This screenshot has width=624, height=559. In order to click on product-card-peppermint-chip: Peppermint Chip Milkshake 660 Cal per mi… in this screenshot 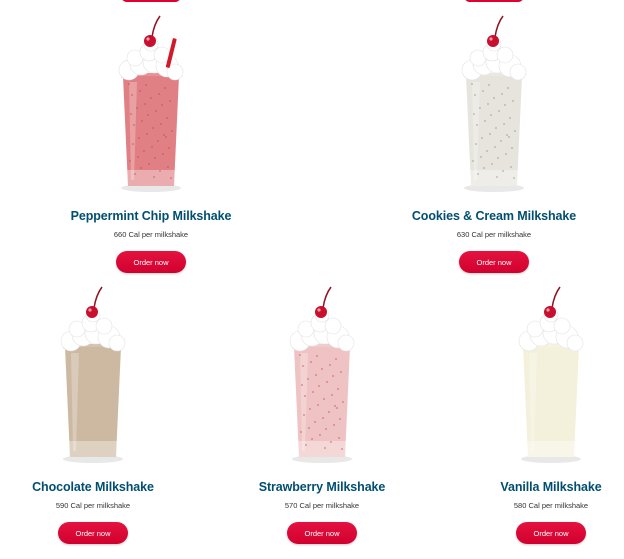, I will do `click(151, 145)`.